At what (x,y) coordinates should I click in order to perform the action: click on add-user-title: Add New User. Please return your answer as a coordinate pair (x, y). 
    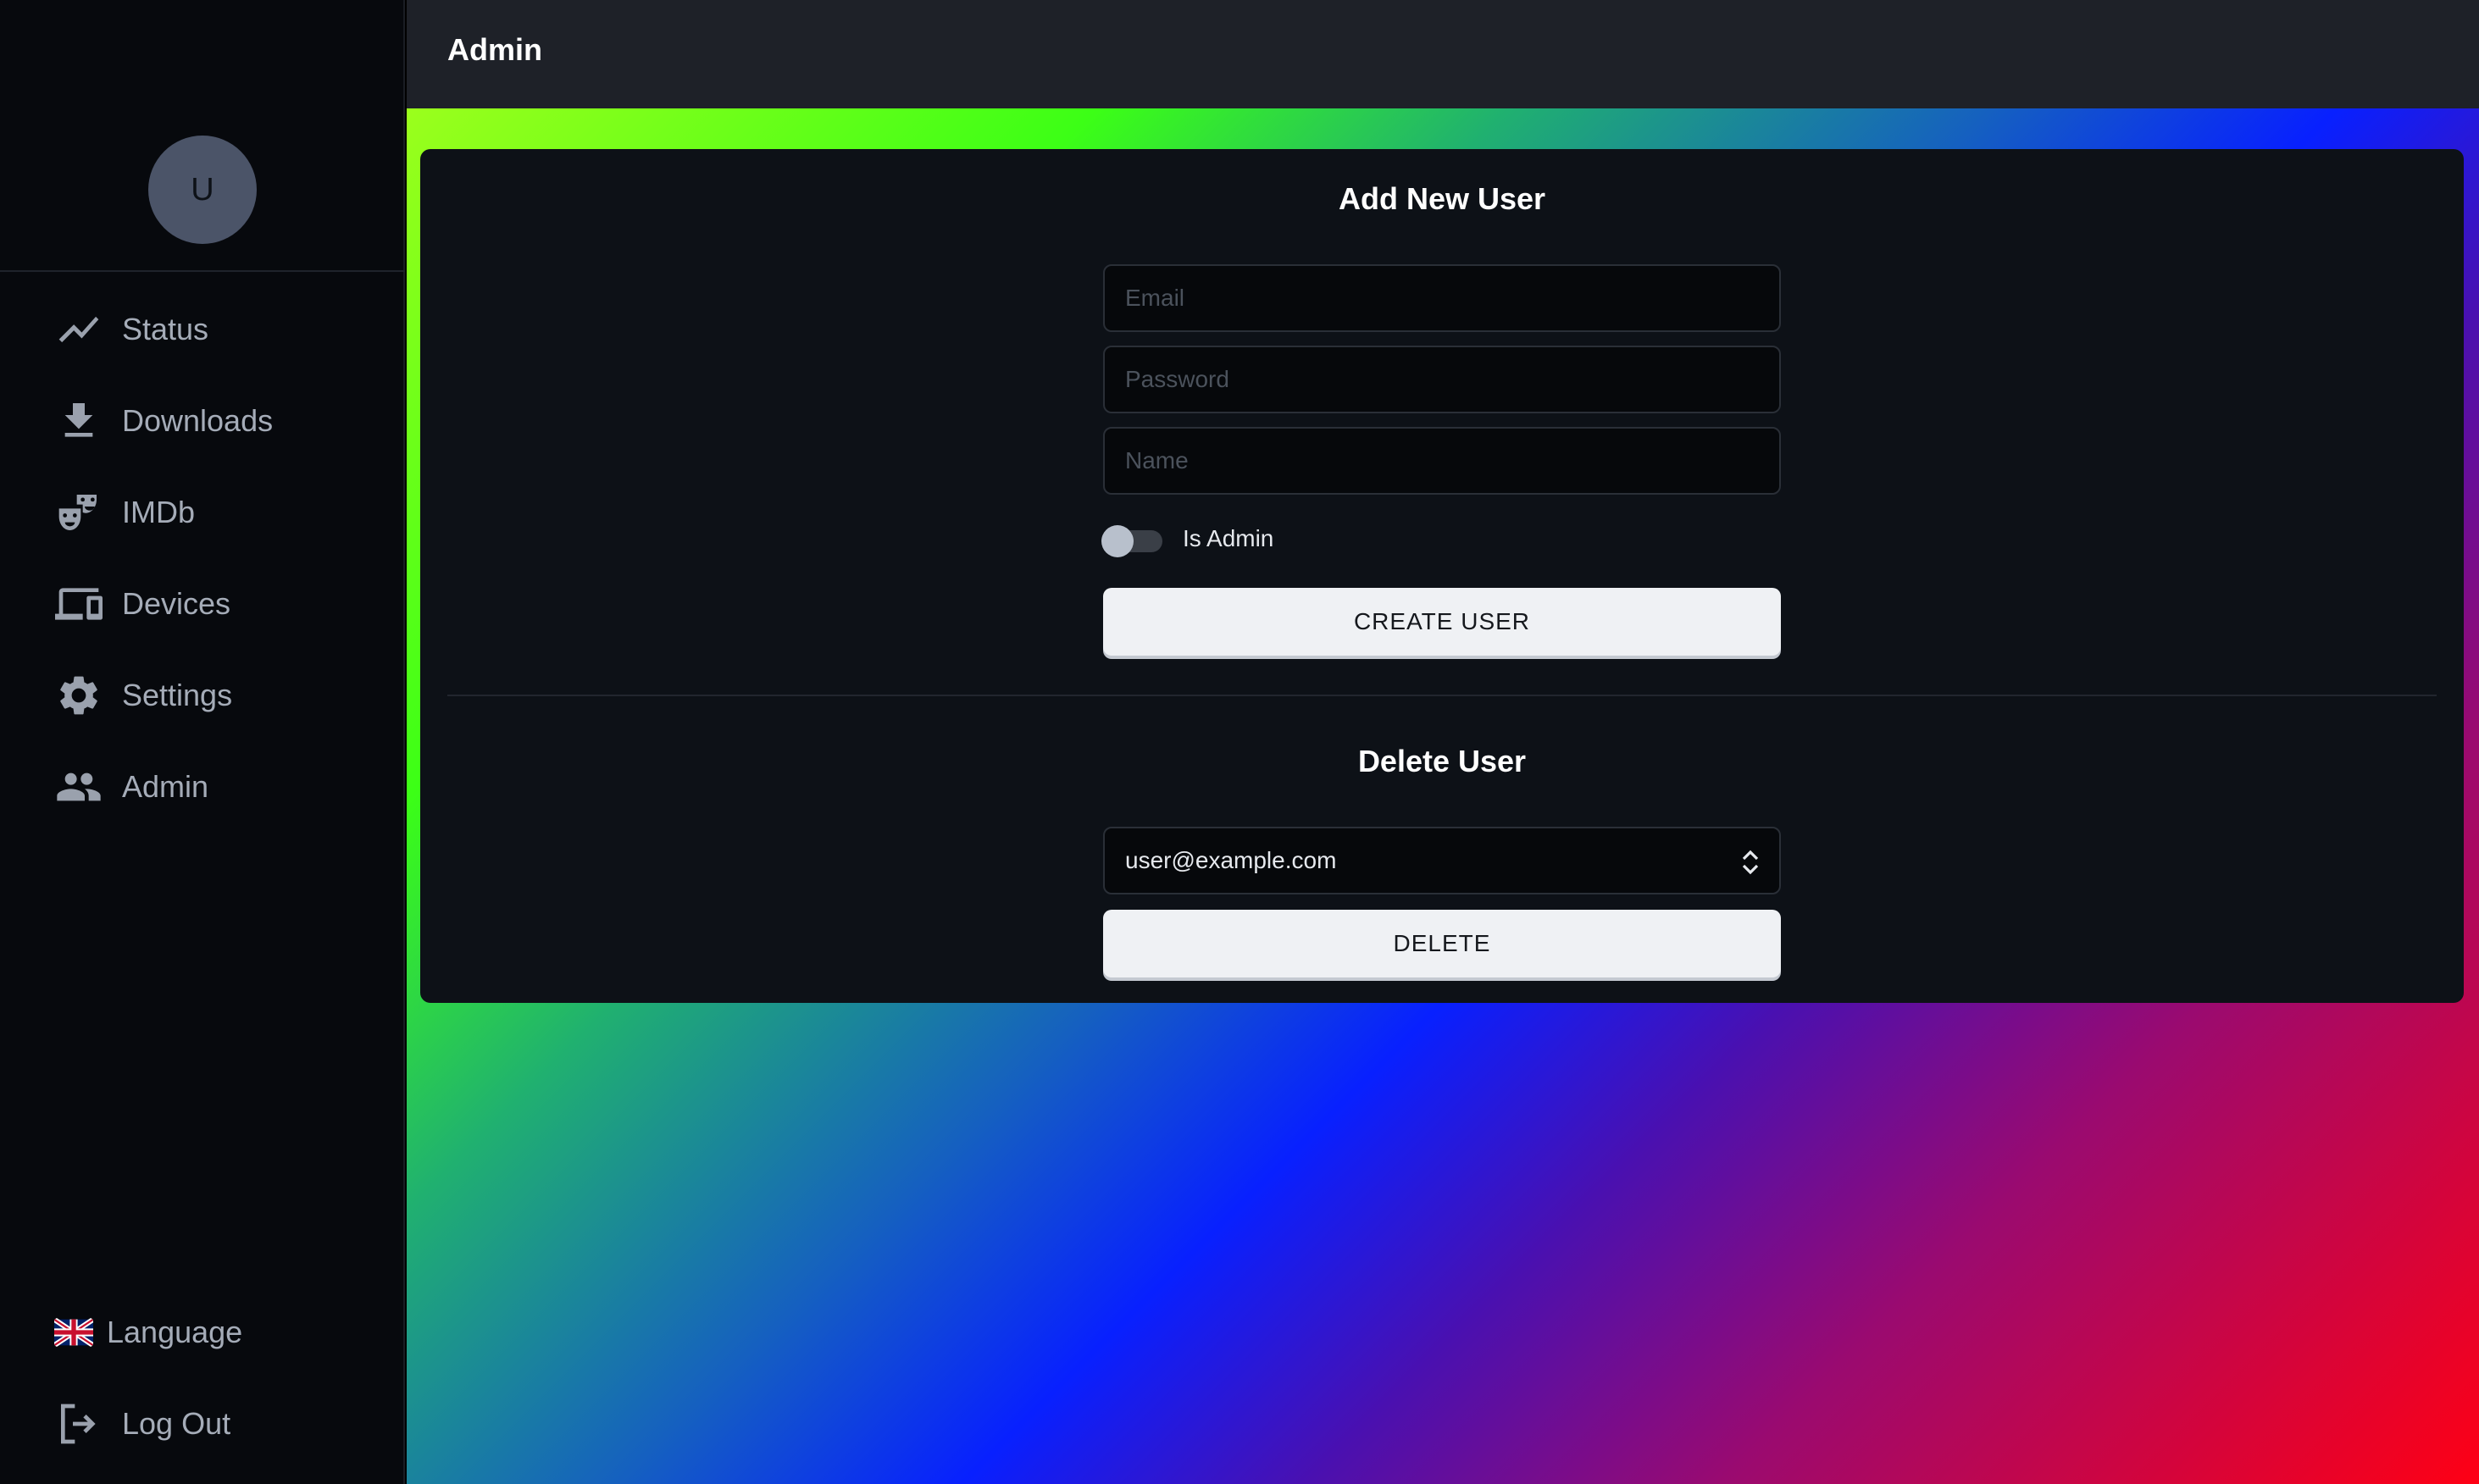
    Looking at the image, I should click on (1442, 198).